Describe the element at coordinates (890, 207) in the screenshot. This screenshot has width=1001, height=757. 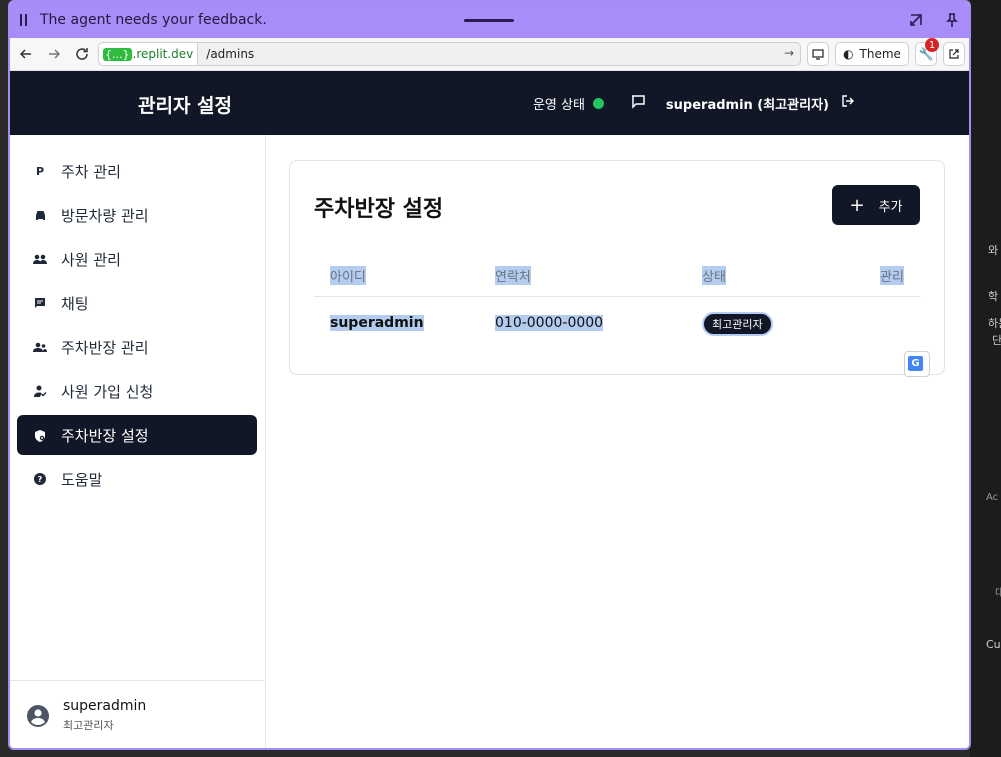
I see `add-label: 추가` at that location.